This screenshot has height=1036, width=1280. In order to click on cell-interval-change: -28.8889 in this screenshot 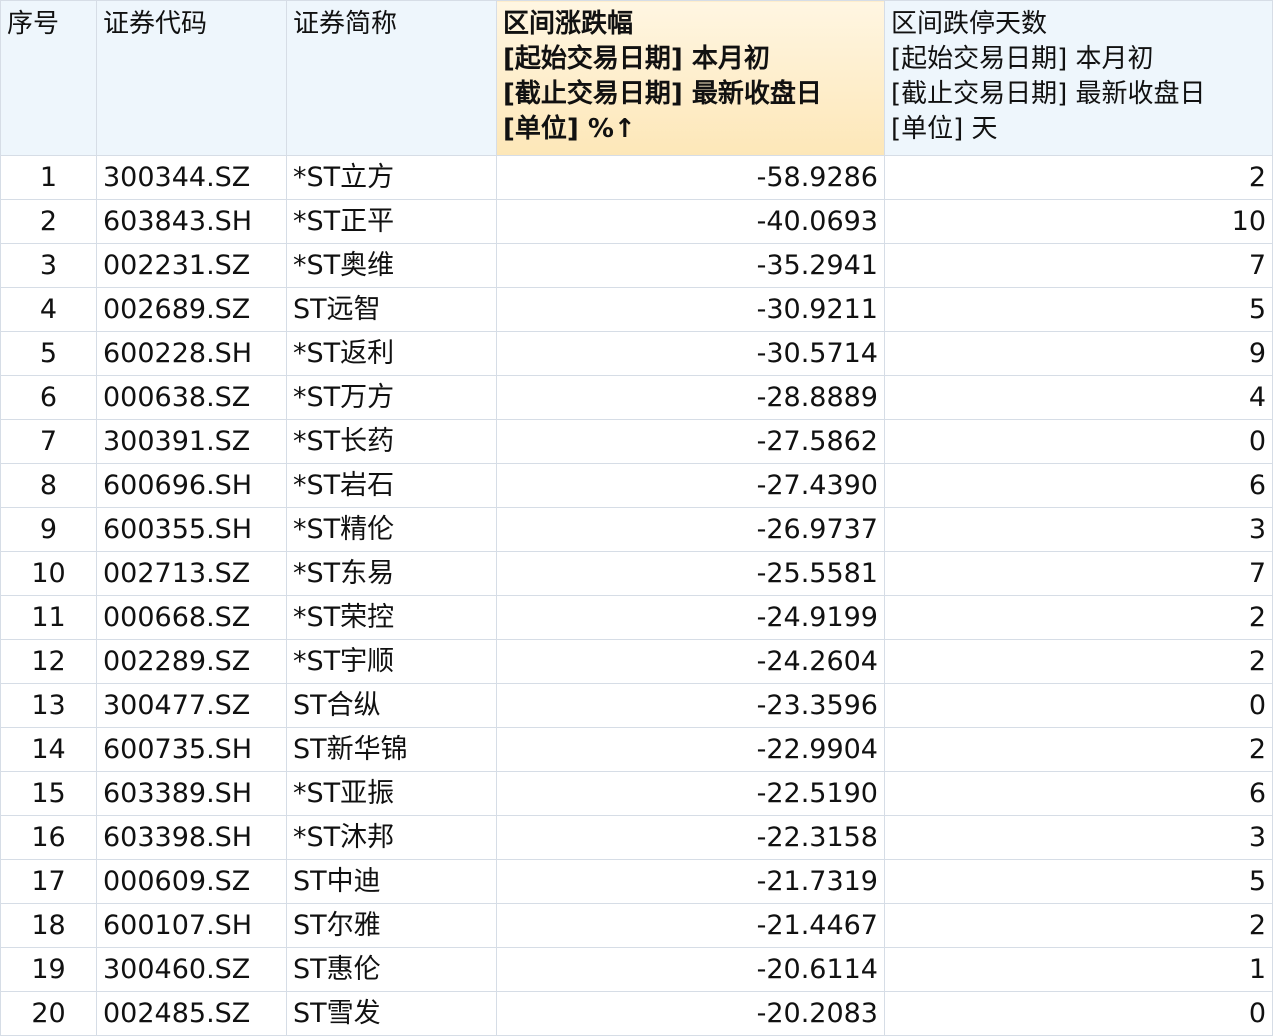, I will do `click(690, 397)`.